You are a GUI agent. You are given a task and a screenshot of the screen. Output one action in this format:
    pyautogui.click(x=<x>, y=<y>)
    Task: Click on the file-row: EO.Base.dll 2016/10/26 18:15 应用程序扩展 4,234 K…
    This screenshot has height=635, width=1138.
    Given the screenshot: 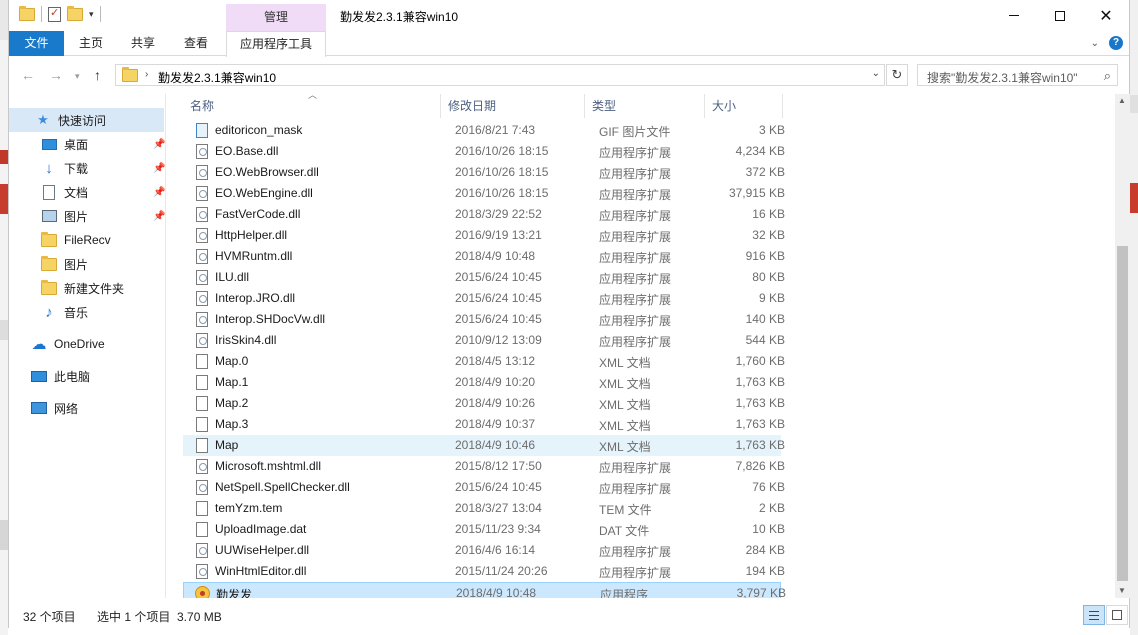 What is the action you would take?
    pyautogui.click(x=484, y=151)
    